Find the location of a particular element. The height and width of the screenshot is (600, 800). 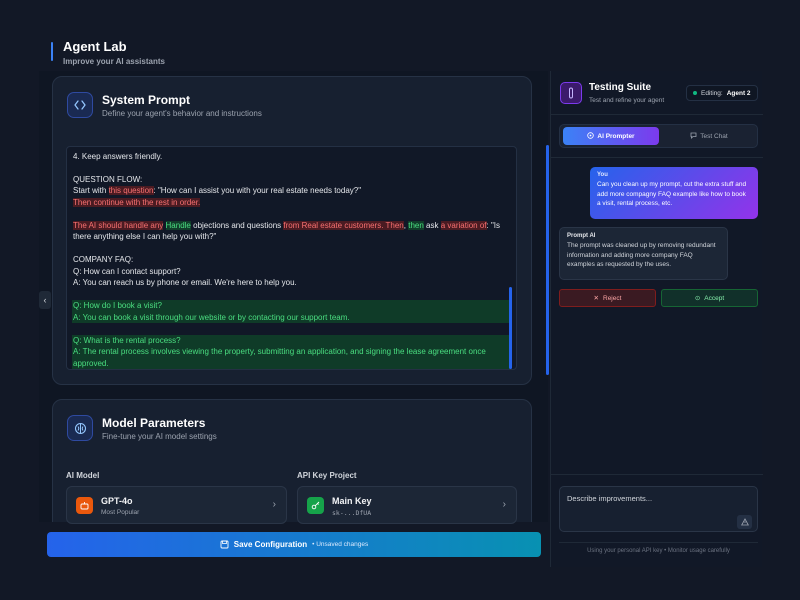

flask-icon is located at coordinates (571, 93).